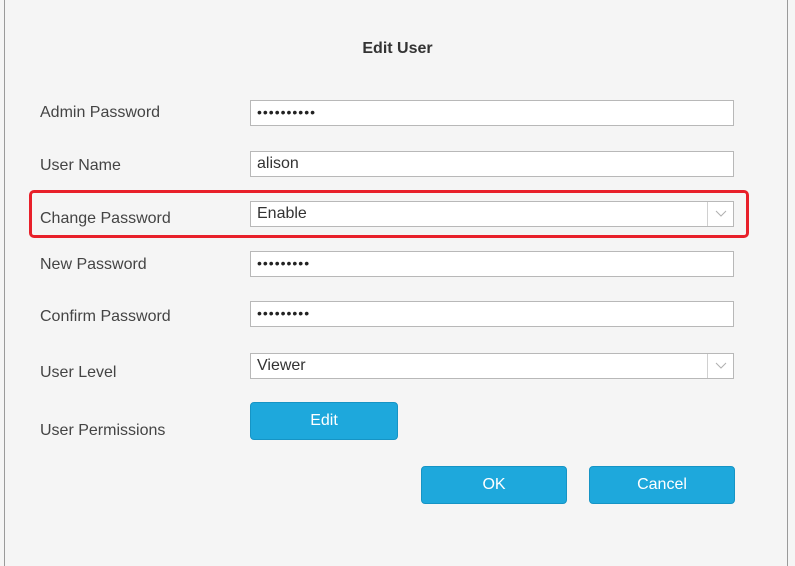 The width and height of the screenshot is (795, 566). Describe the element at coordinates (492, 314) in the screenshot. I see `confirm-password-field: •••••••••` at that location.